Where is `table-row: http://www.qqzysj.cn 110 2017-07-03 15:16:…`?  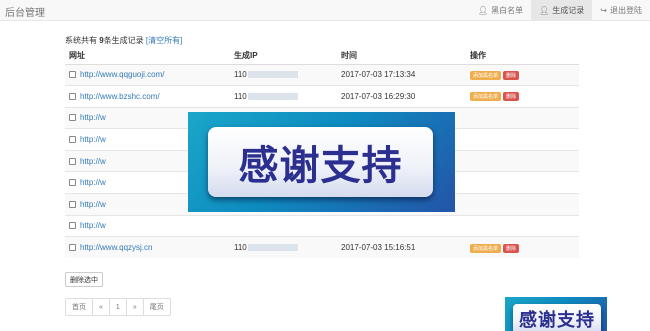
table-row: http://www.qqzysj.cn 110 2017-07-03 15:16:… is located at coordinates (322, 247).